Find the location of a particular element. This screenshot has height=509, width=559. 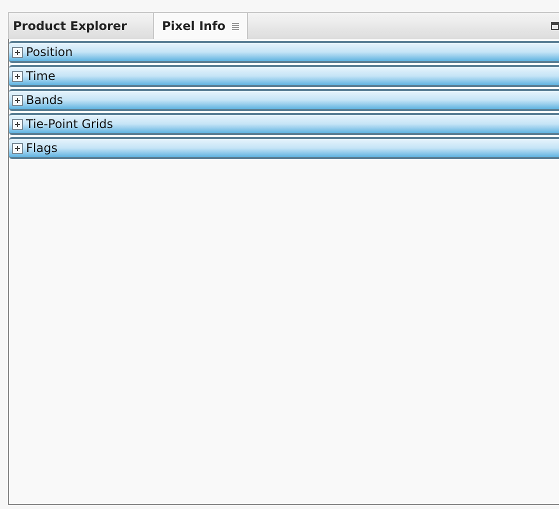

section-header: Flags is located at coordinates (284, 148).